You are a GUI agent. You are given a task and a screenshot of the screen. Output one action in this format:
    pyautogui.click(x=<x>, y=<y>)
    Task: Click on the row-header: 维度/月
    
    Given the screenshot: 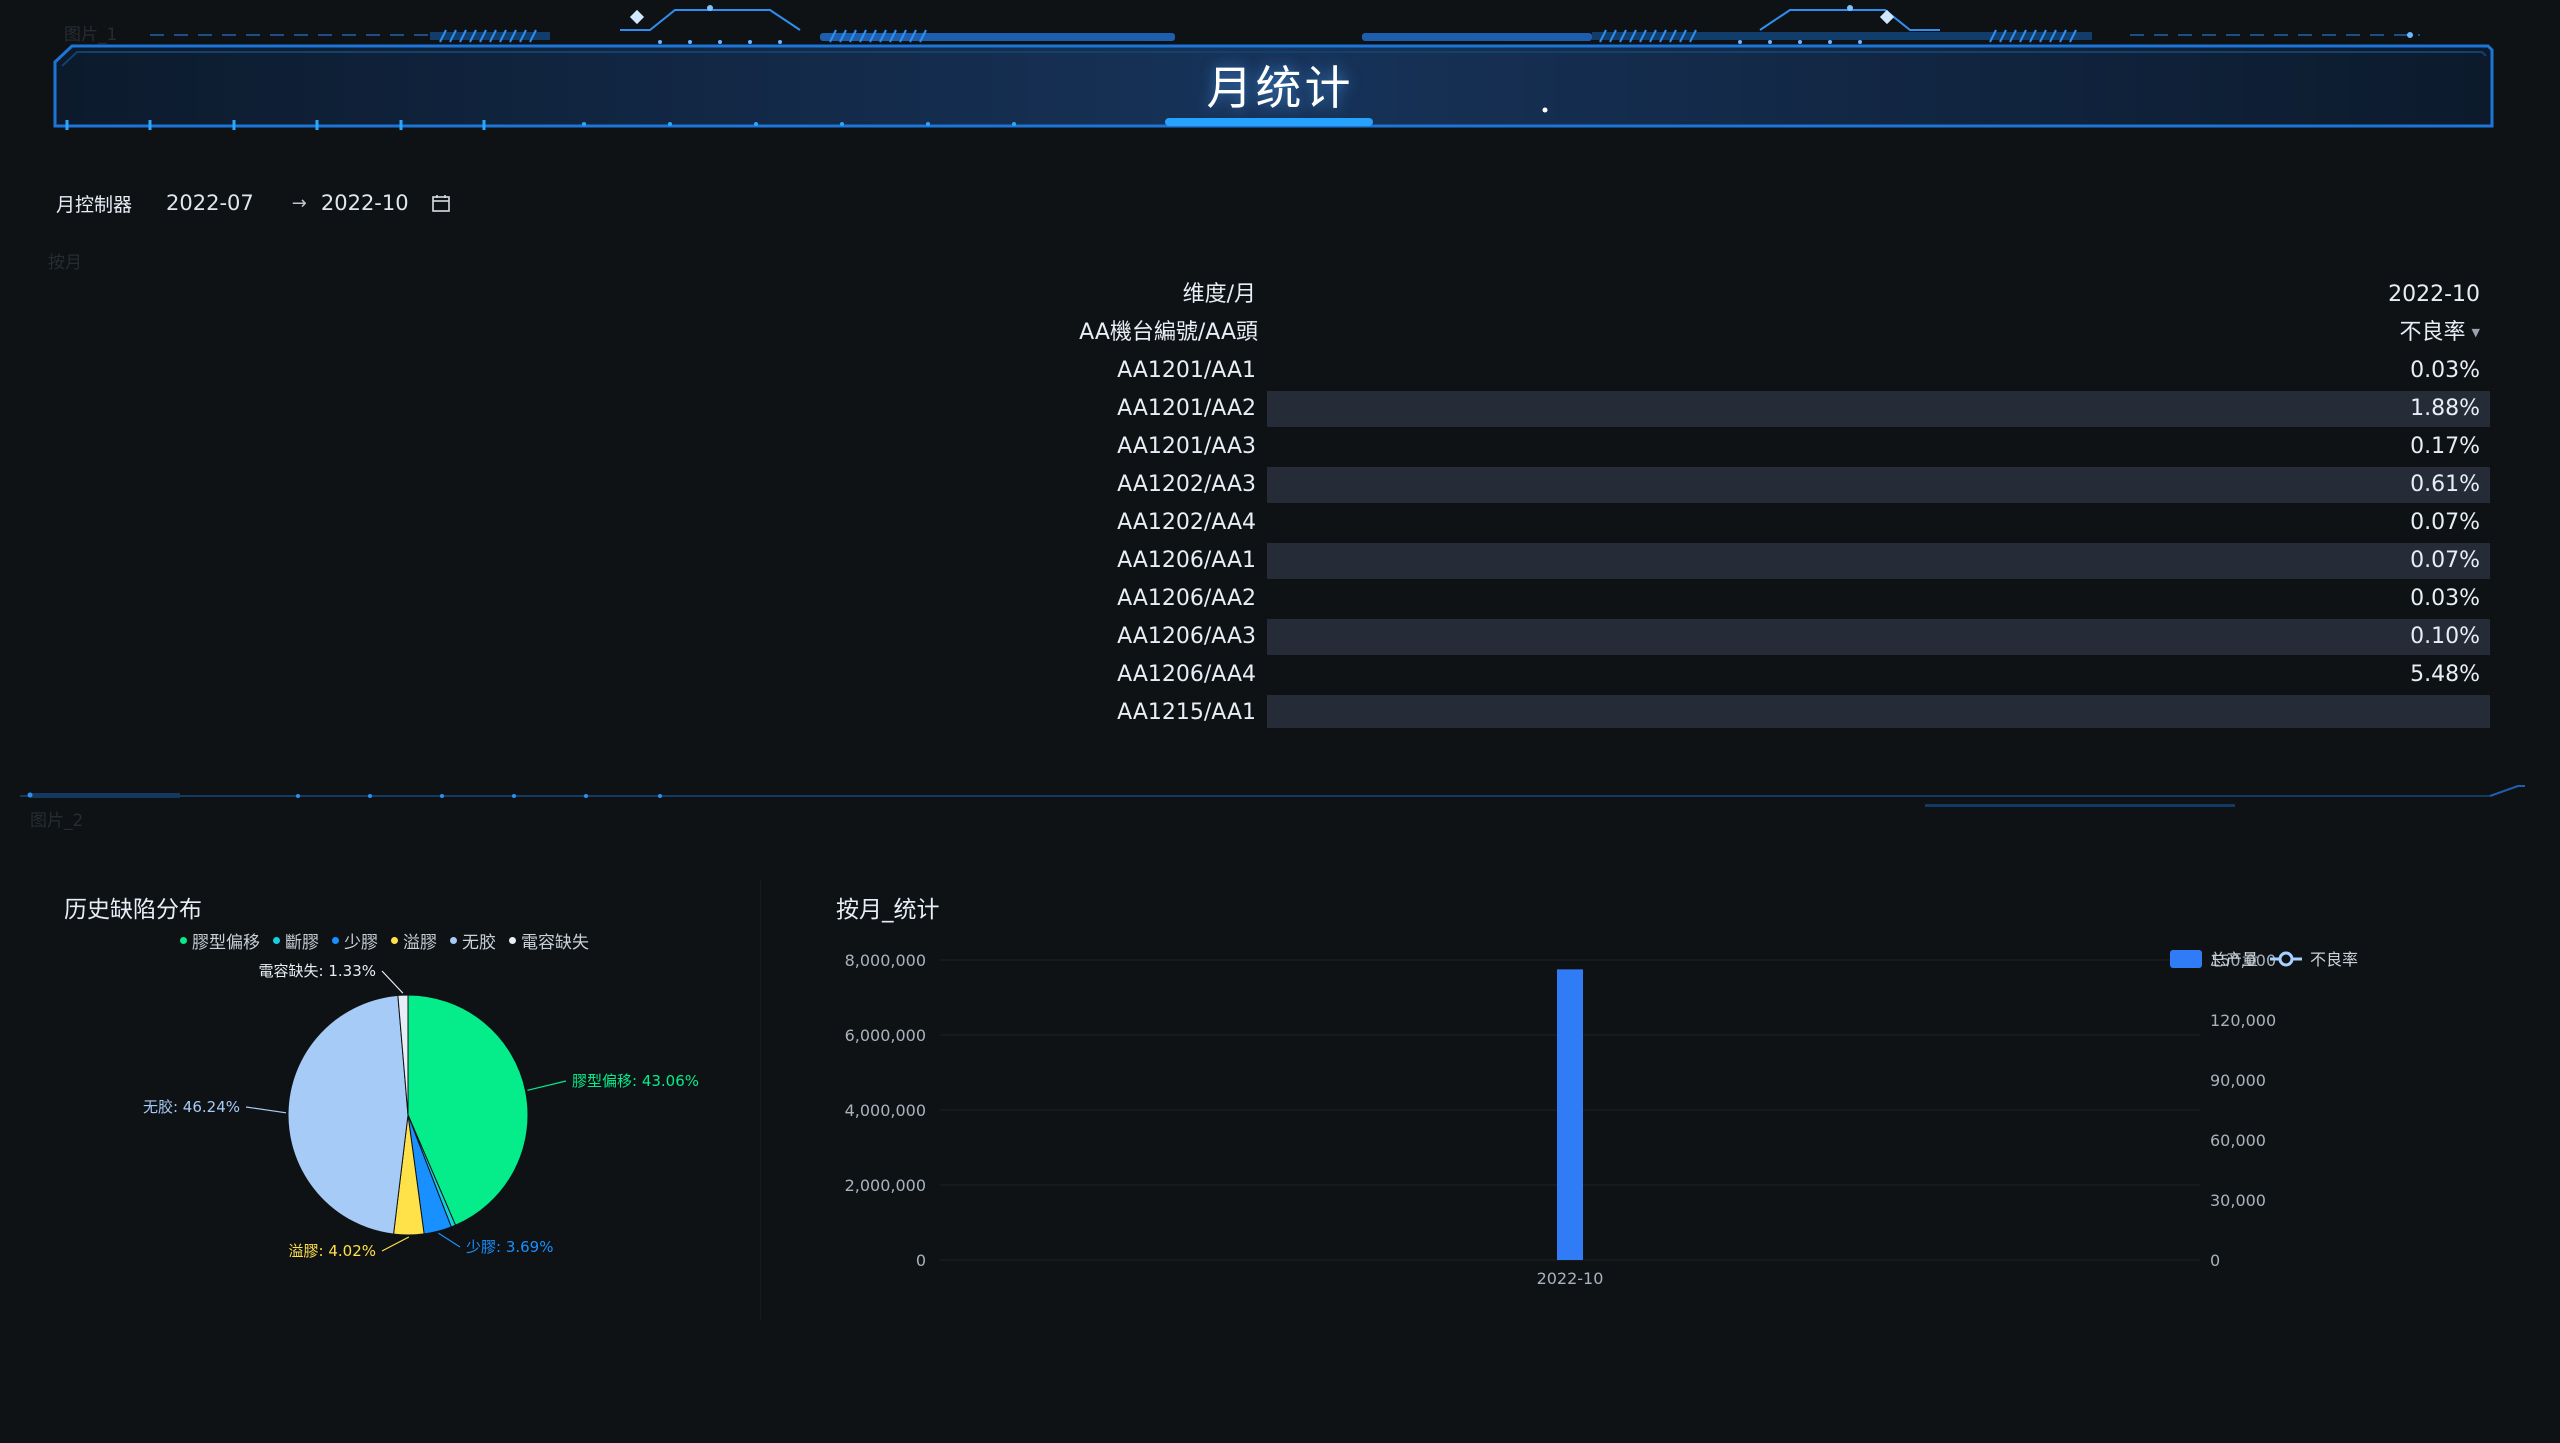 What is the action you would take?
    pyautogui.click(x=1219, y=294)
    